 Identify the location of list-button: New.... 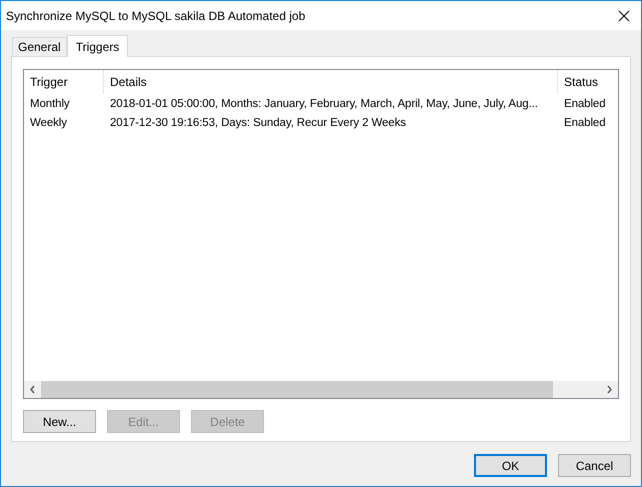
(59, 421).